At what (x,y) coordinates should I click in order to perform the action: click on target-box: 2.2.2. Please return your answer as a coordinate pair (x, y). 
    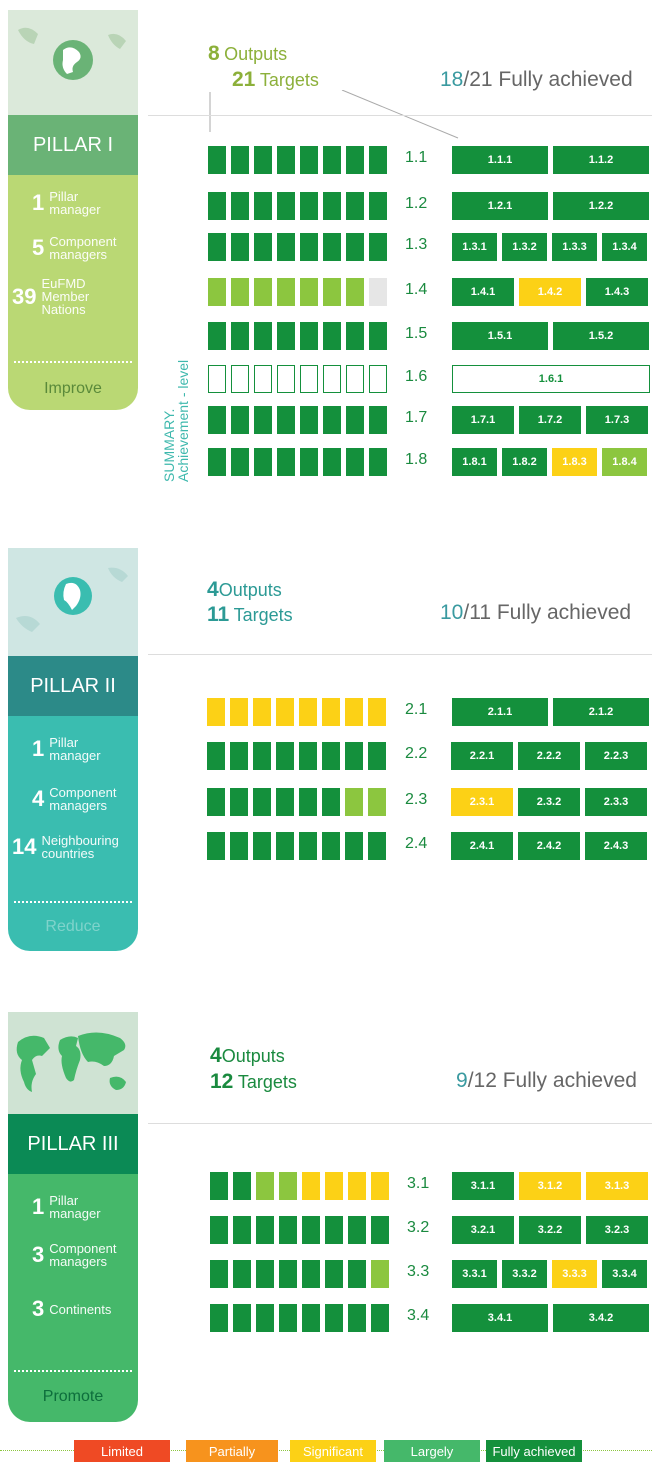
    Looking at the image, I should click on (549, 756).